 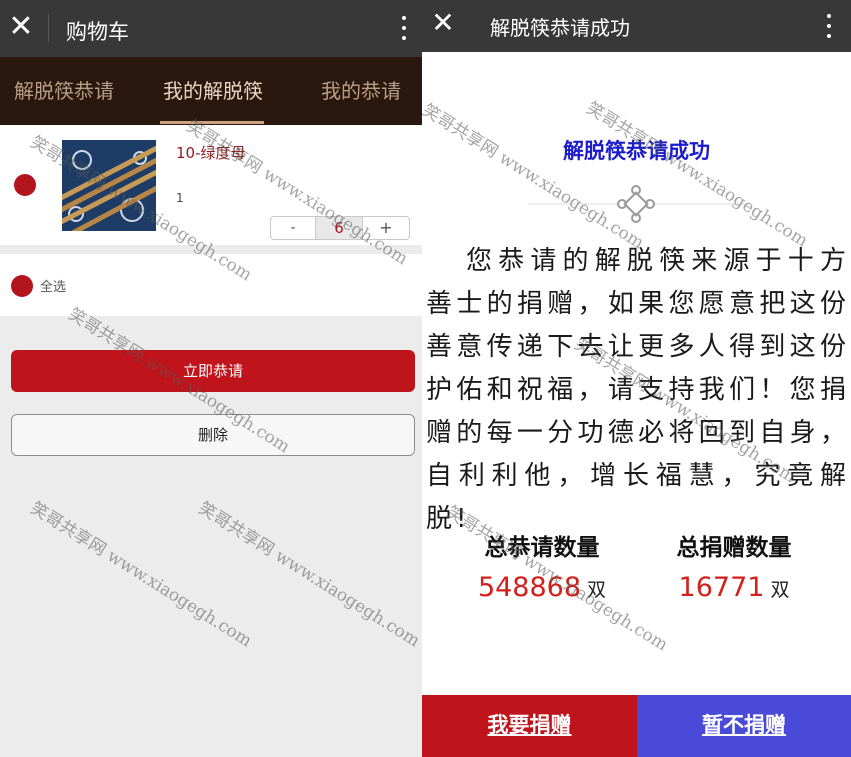 I want to click on total-donations-label: 总捐赠数量, so click(x=734, y=548).